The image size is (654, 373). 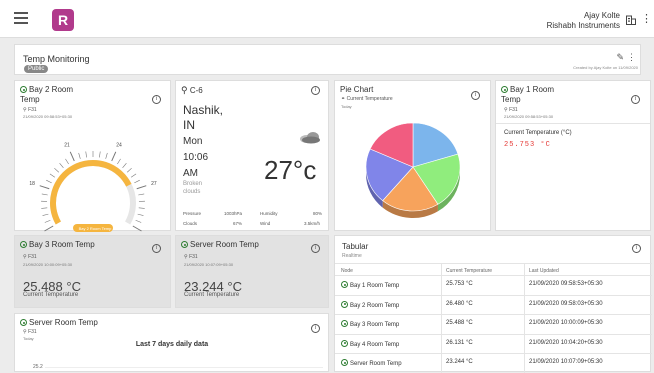 What do you see at coordinates (566, 304) in the screenshot?
I see `cell-last-updated: 21/09/2020 09:58:03+05:30` at bounding box center [566, 304].